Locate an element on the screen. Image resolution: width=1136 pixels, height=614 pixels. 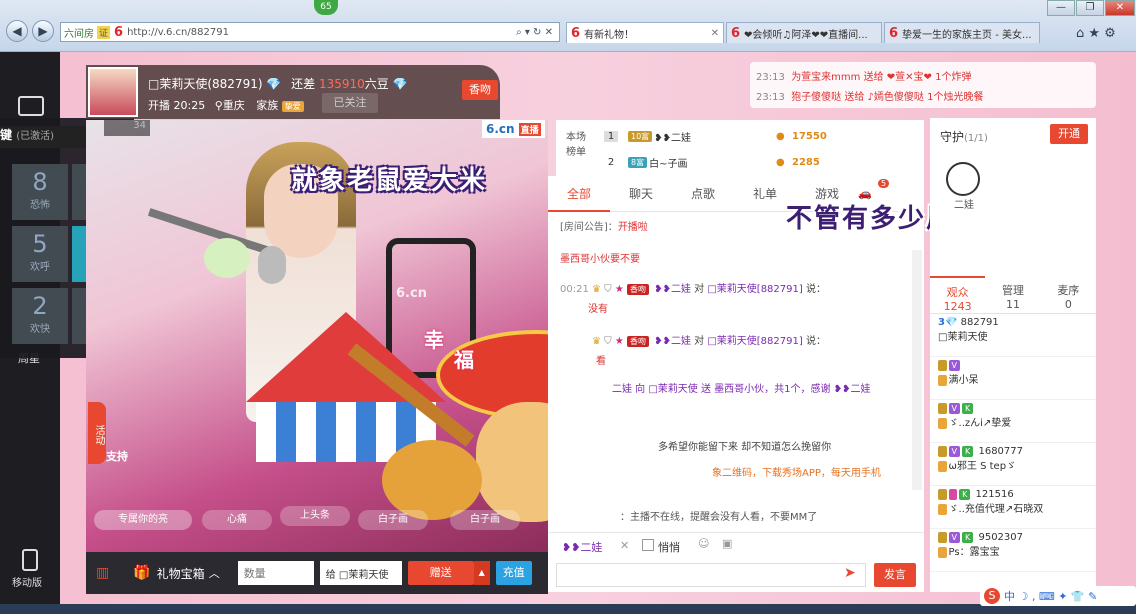
gift-bar: ▥ 🎁 礼物宝箱 ︿ 给 □茉莉天使 赠送 ▲ 充值 is located at coordinates (317, 573).